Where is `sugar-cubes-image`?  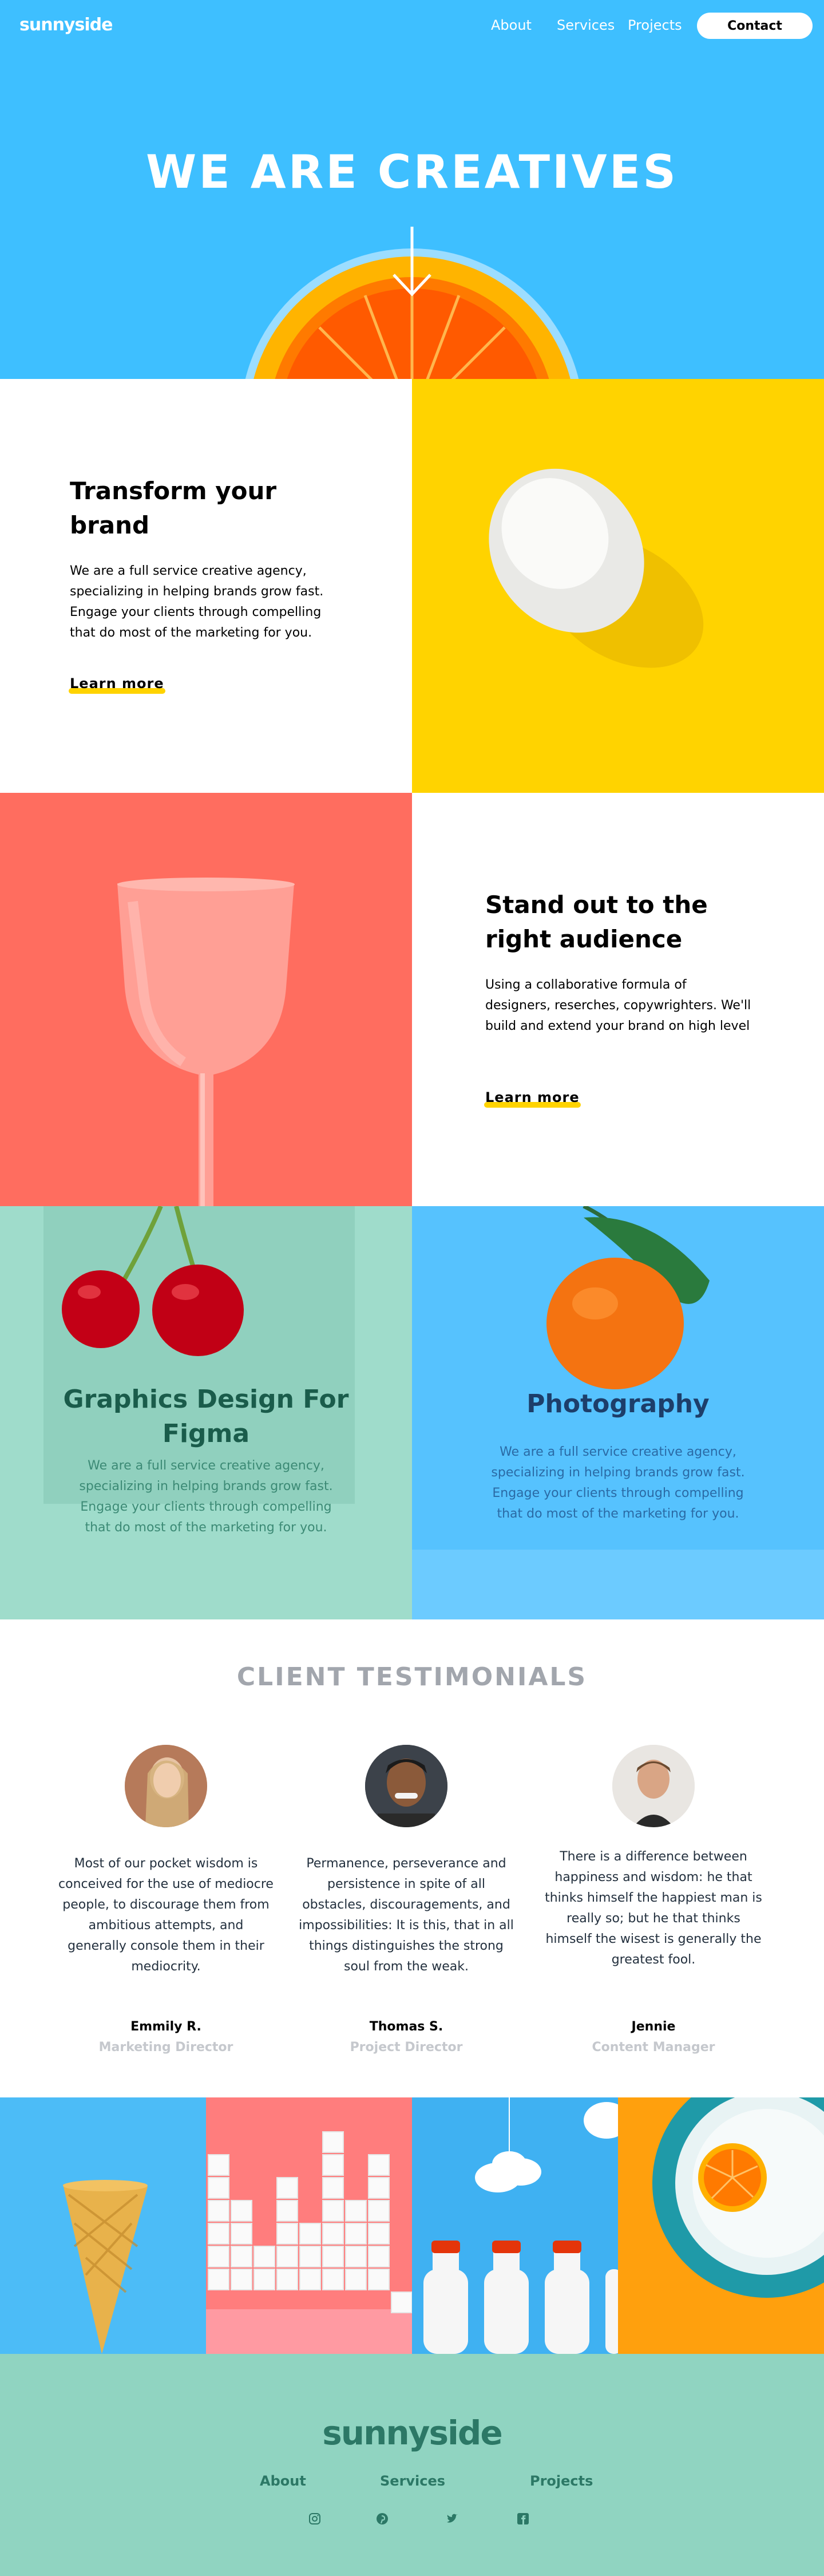 sugar-cubes-image is located at coordinates (309, 2225).